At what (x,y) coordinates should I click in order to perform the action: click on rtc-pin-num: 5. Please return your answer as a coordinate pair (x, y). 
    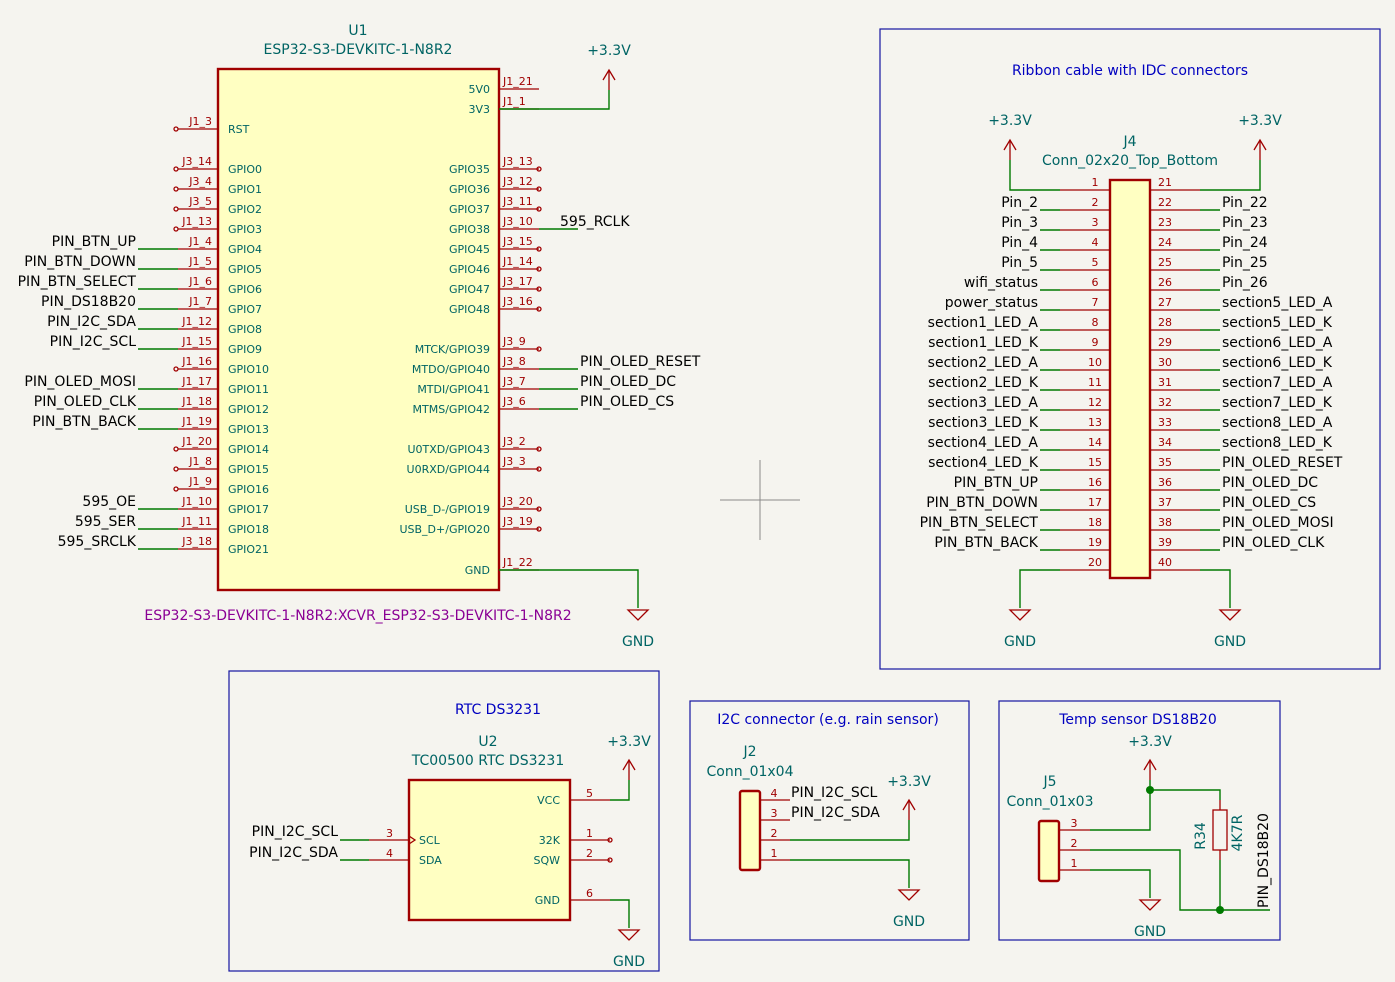
    Looking at the image, I should click on (589, 793).